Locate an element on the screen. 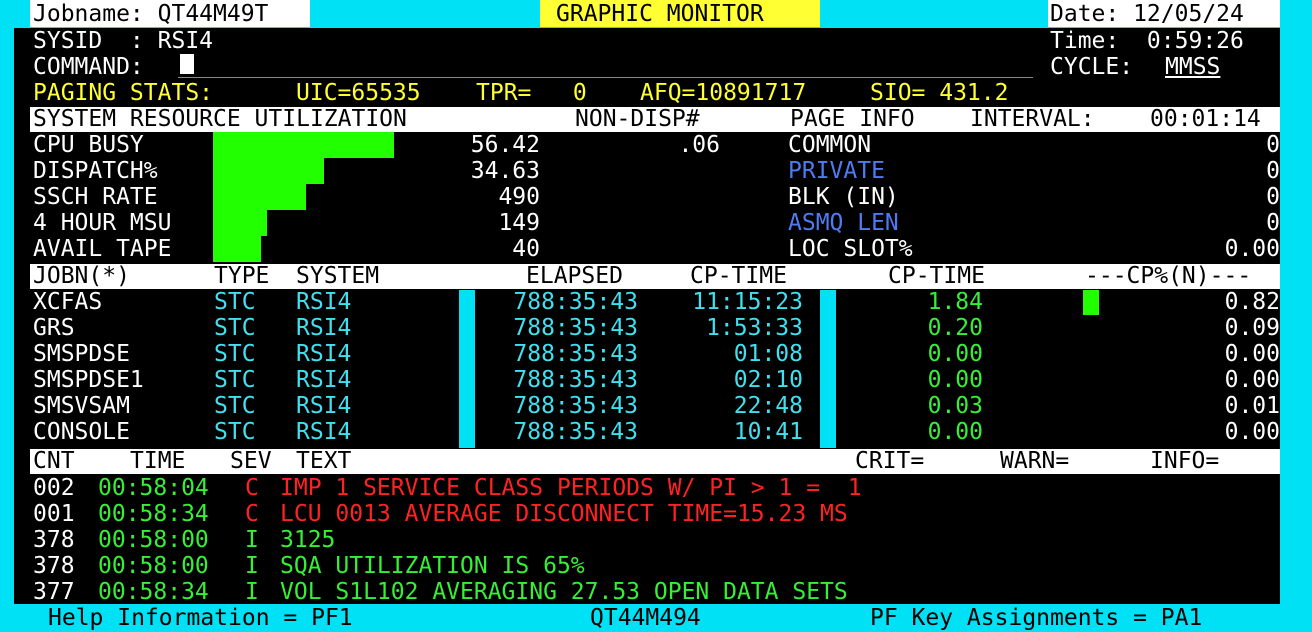 The height and width of the screenshot is (632, 1312). job-cp-bar is located at coordinates (1091, 302).